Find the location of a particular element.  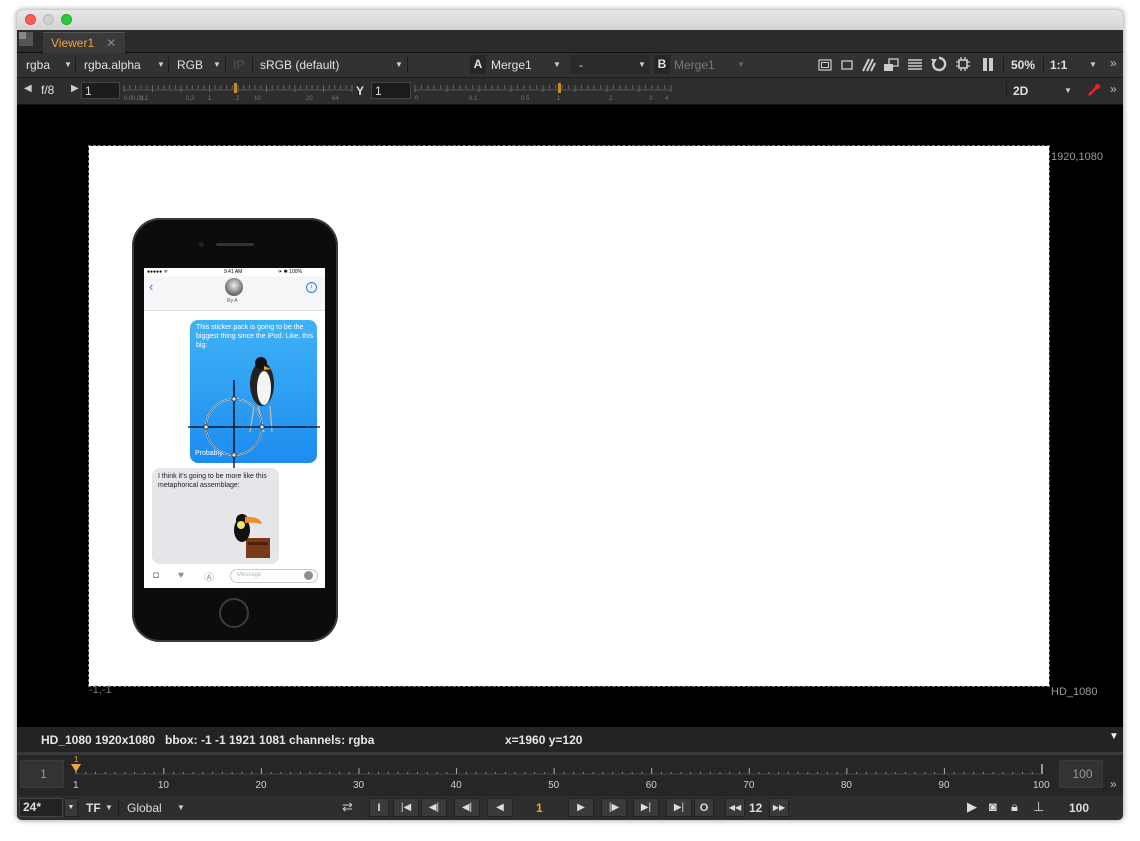

slider-tick-label: 0.5 is located at coordinates (525, 98).